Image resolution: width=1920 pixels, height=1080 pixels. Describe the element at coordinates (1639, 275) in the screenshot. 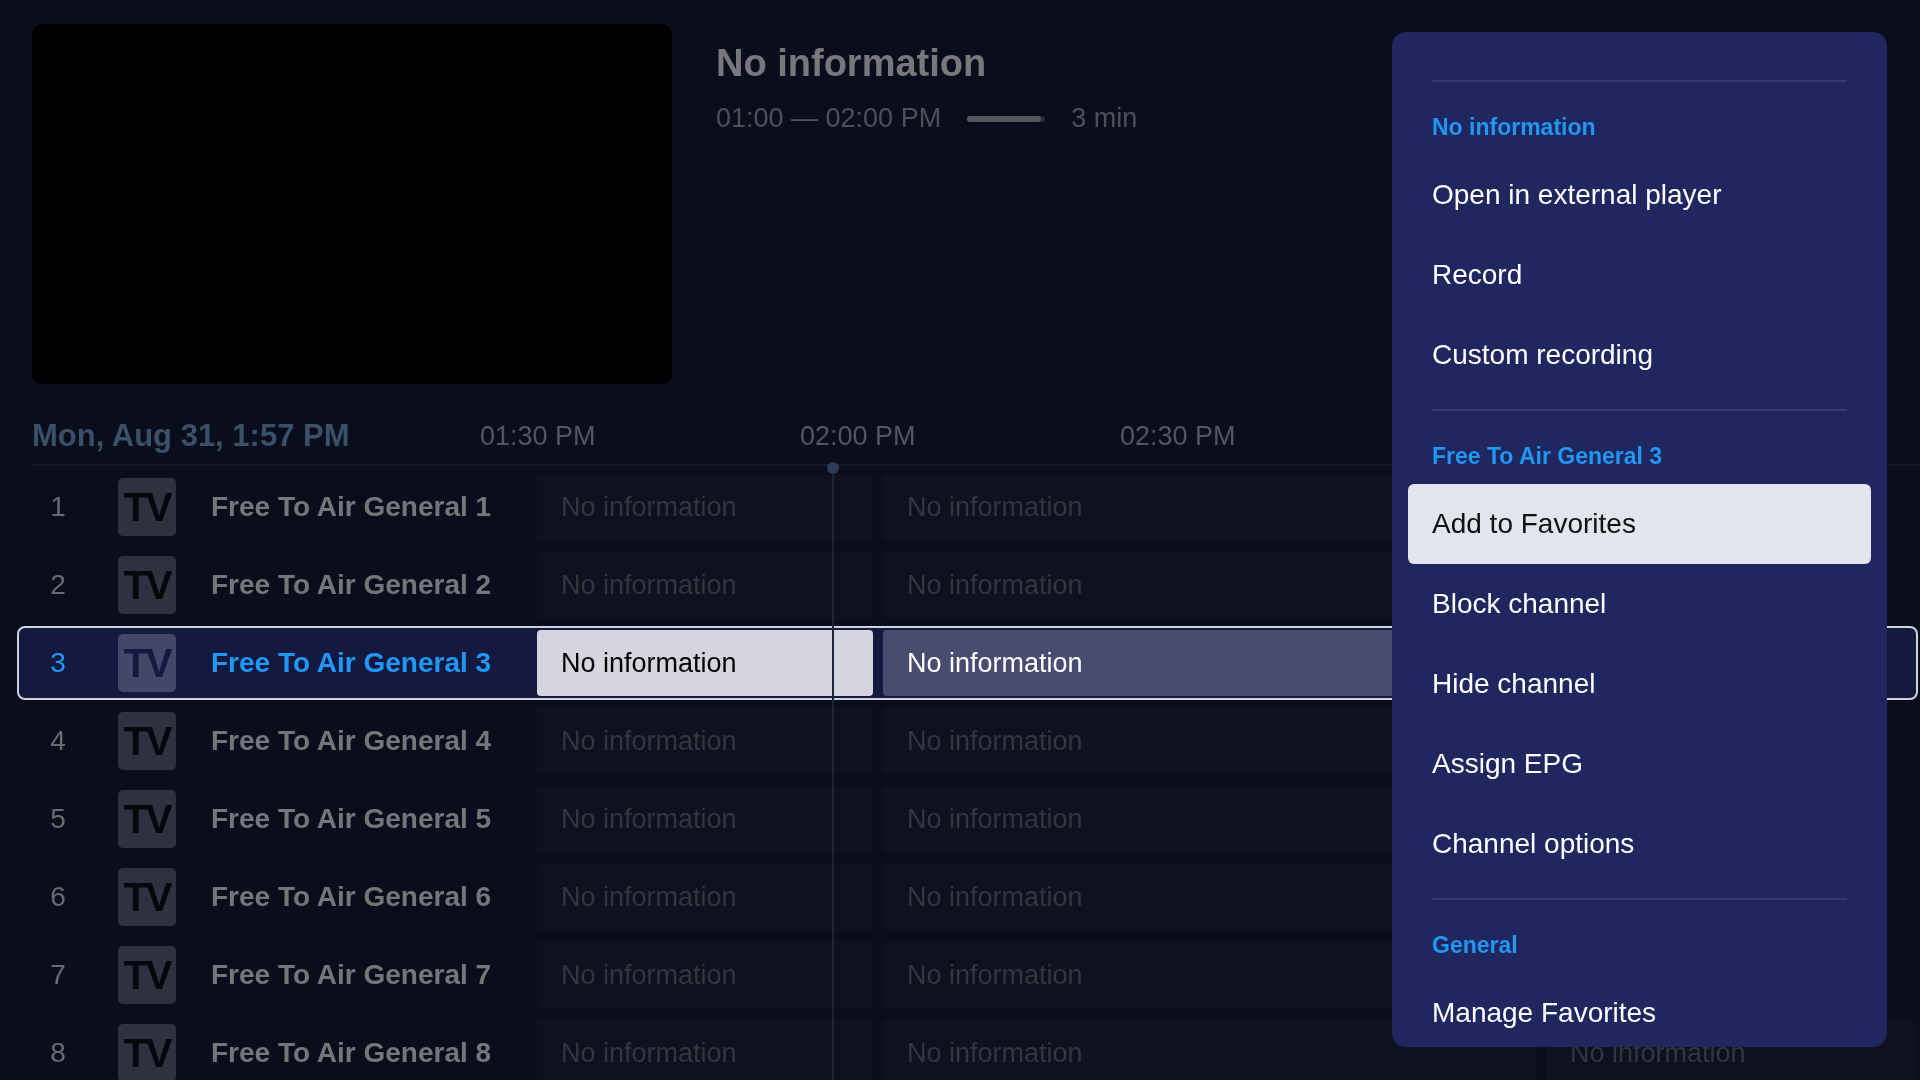

I see `menu-item: Record` at that location.